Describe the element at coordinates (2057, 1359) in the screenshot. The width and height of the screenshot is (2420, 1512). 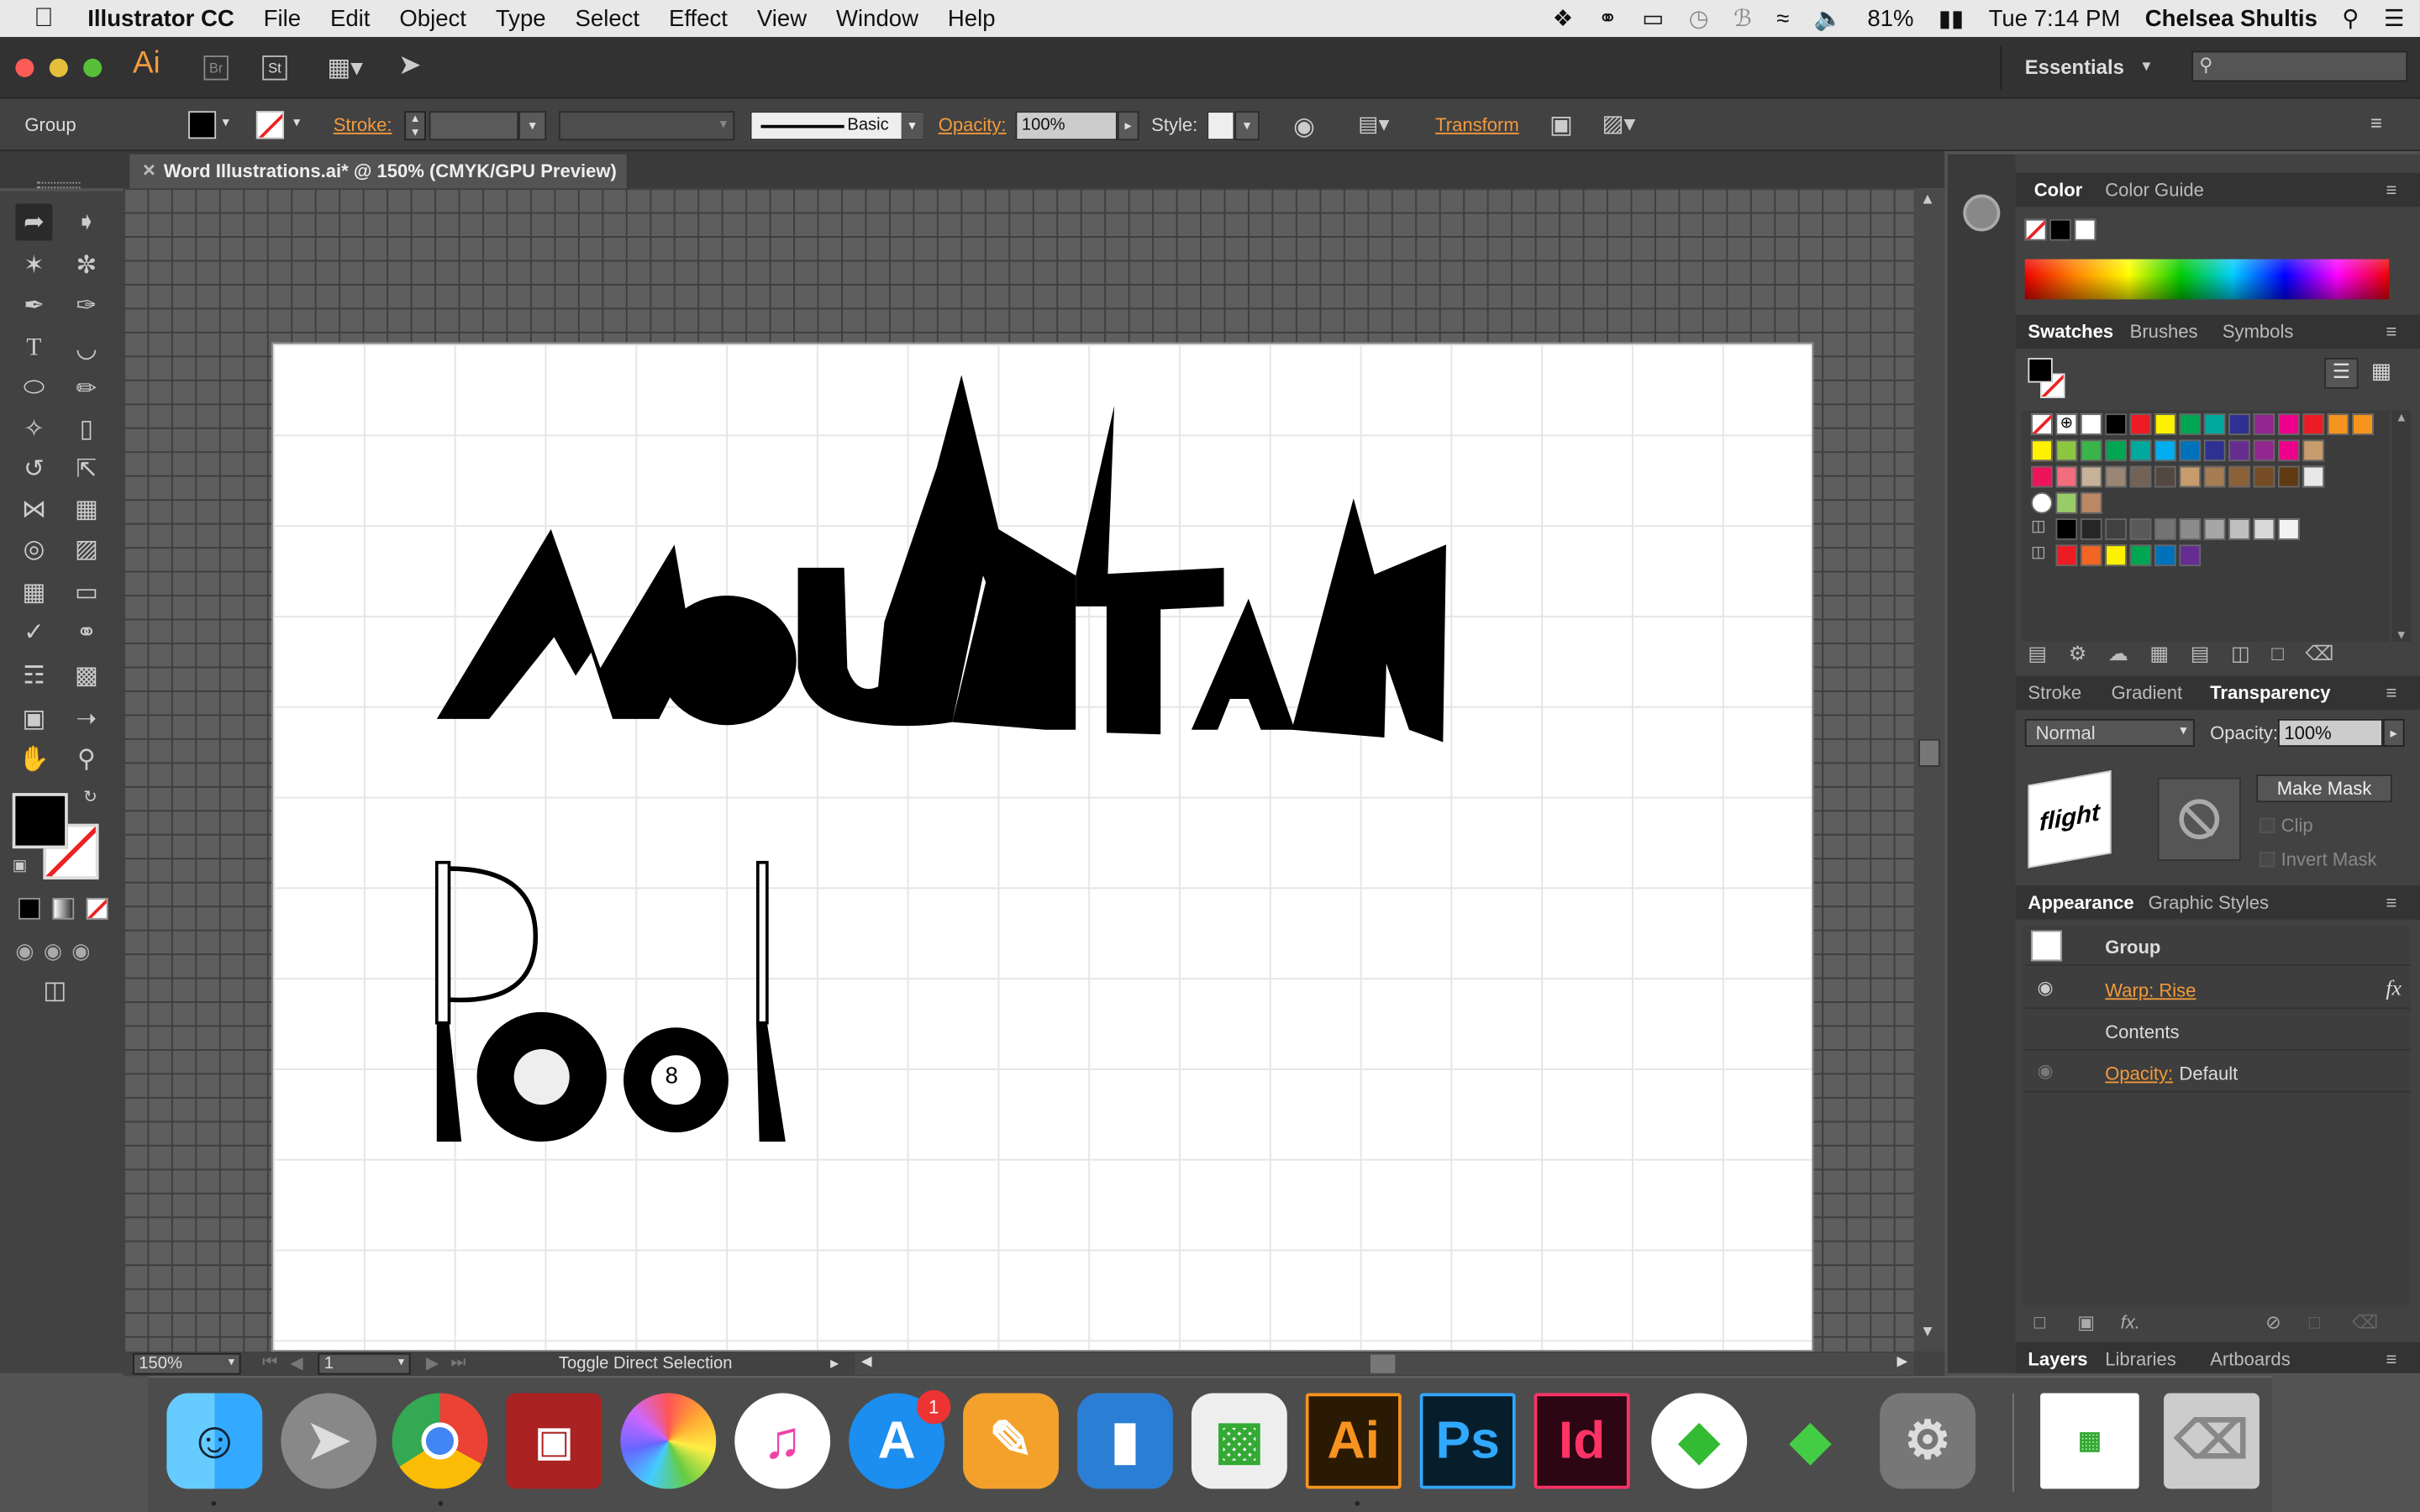
I see `tab-layers: Layers` at that location.